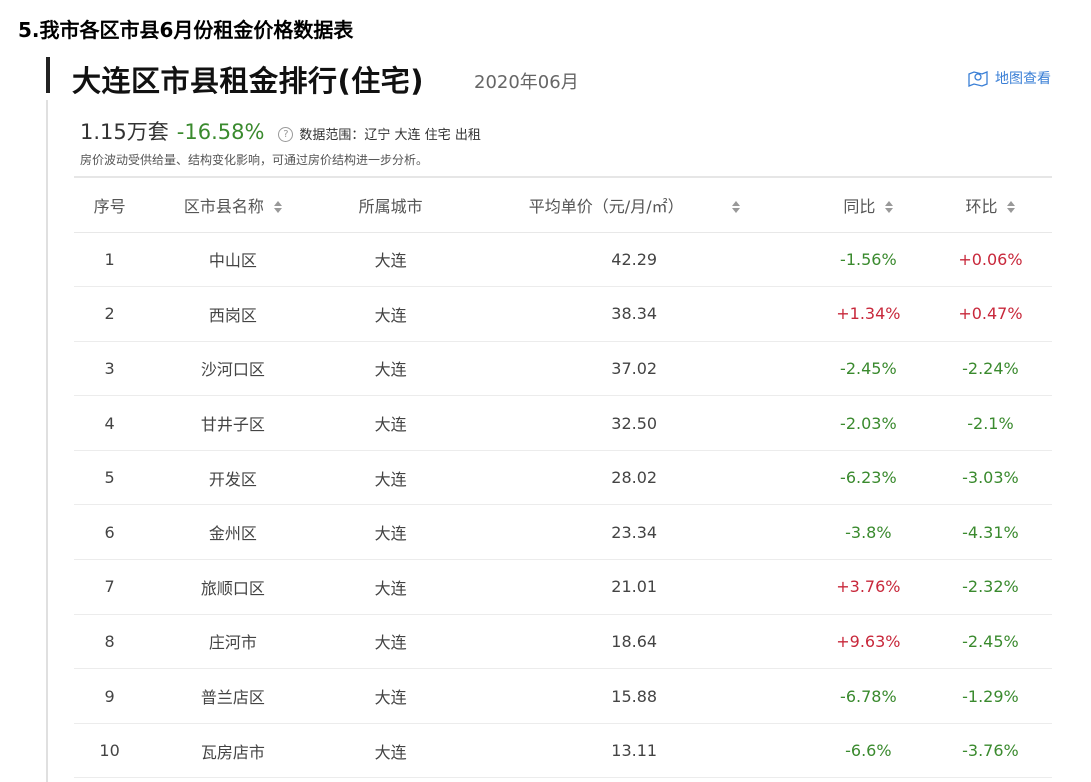  I want to click on row-mom-change: -2.45%, so click(990, 641).